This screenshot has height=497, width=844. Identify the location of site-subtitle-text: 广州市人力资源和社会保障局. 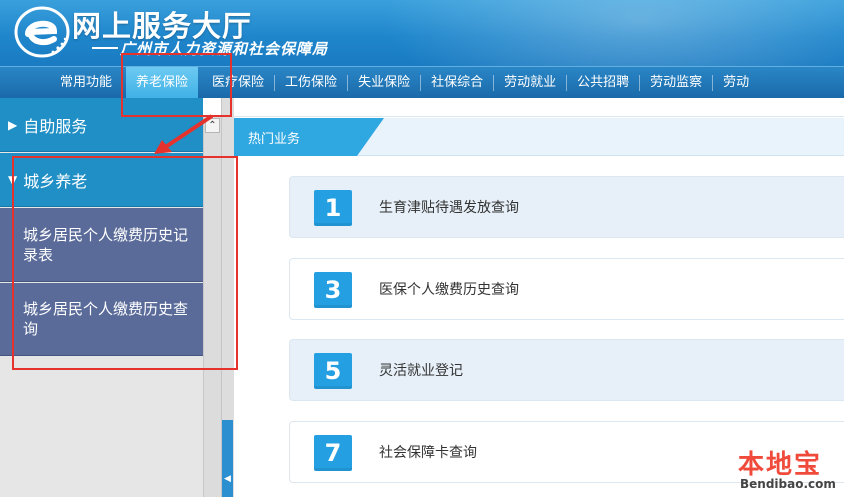
(224, 49).